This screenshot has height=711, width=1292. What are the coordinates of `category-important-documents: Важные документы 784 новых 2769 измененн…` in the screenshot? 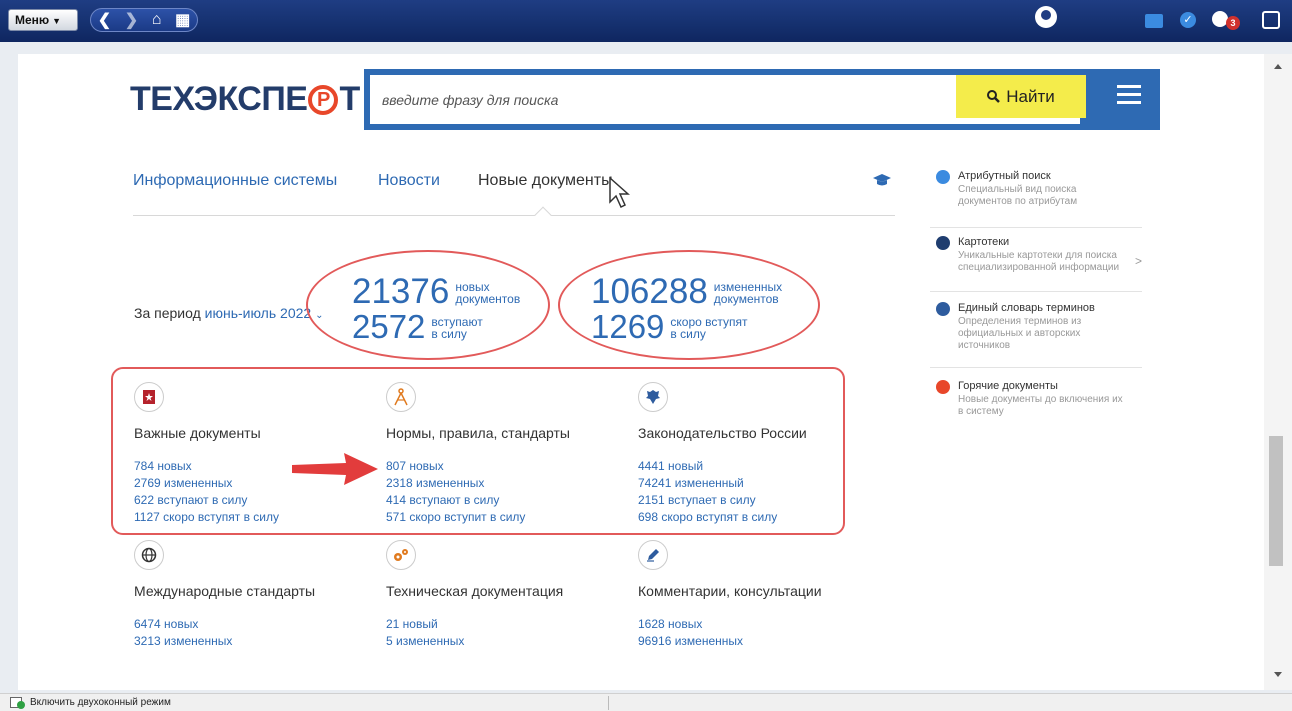 It's located at (206, 454).